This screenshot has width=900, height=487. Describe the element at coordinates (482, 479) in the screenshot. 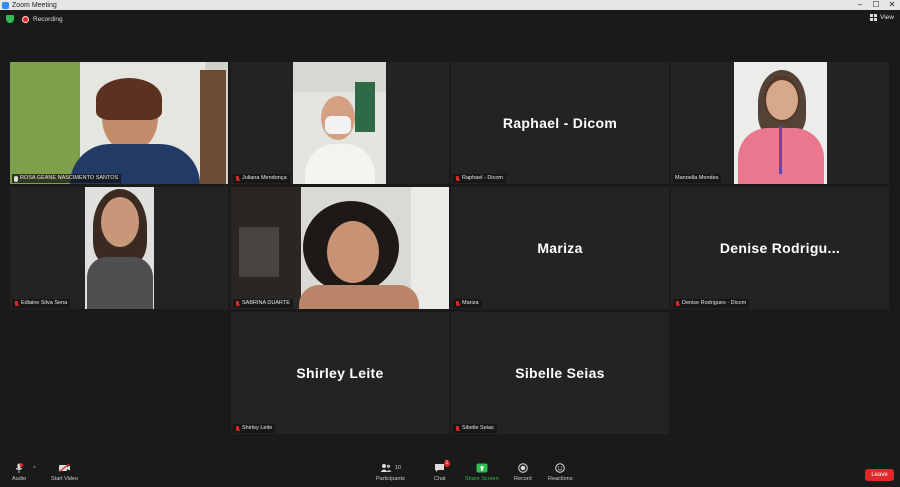

I see `share-screen-label: Share Screen` at that location.